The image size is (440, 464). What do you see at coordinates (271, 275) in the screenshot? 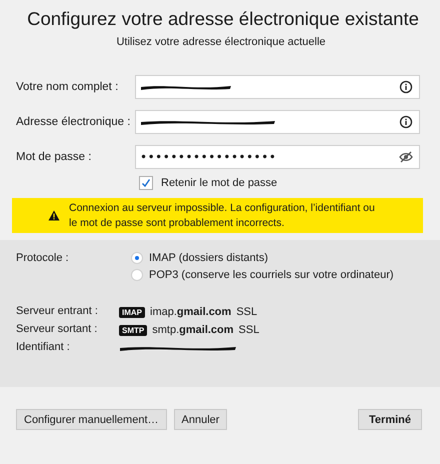
I see `radio-label: POP3 (conserve les courriels sur votre ordinateur)` at bounding box center [271, 275].